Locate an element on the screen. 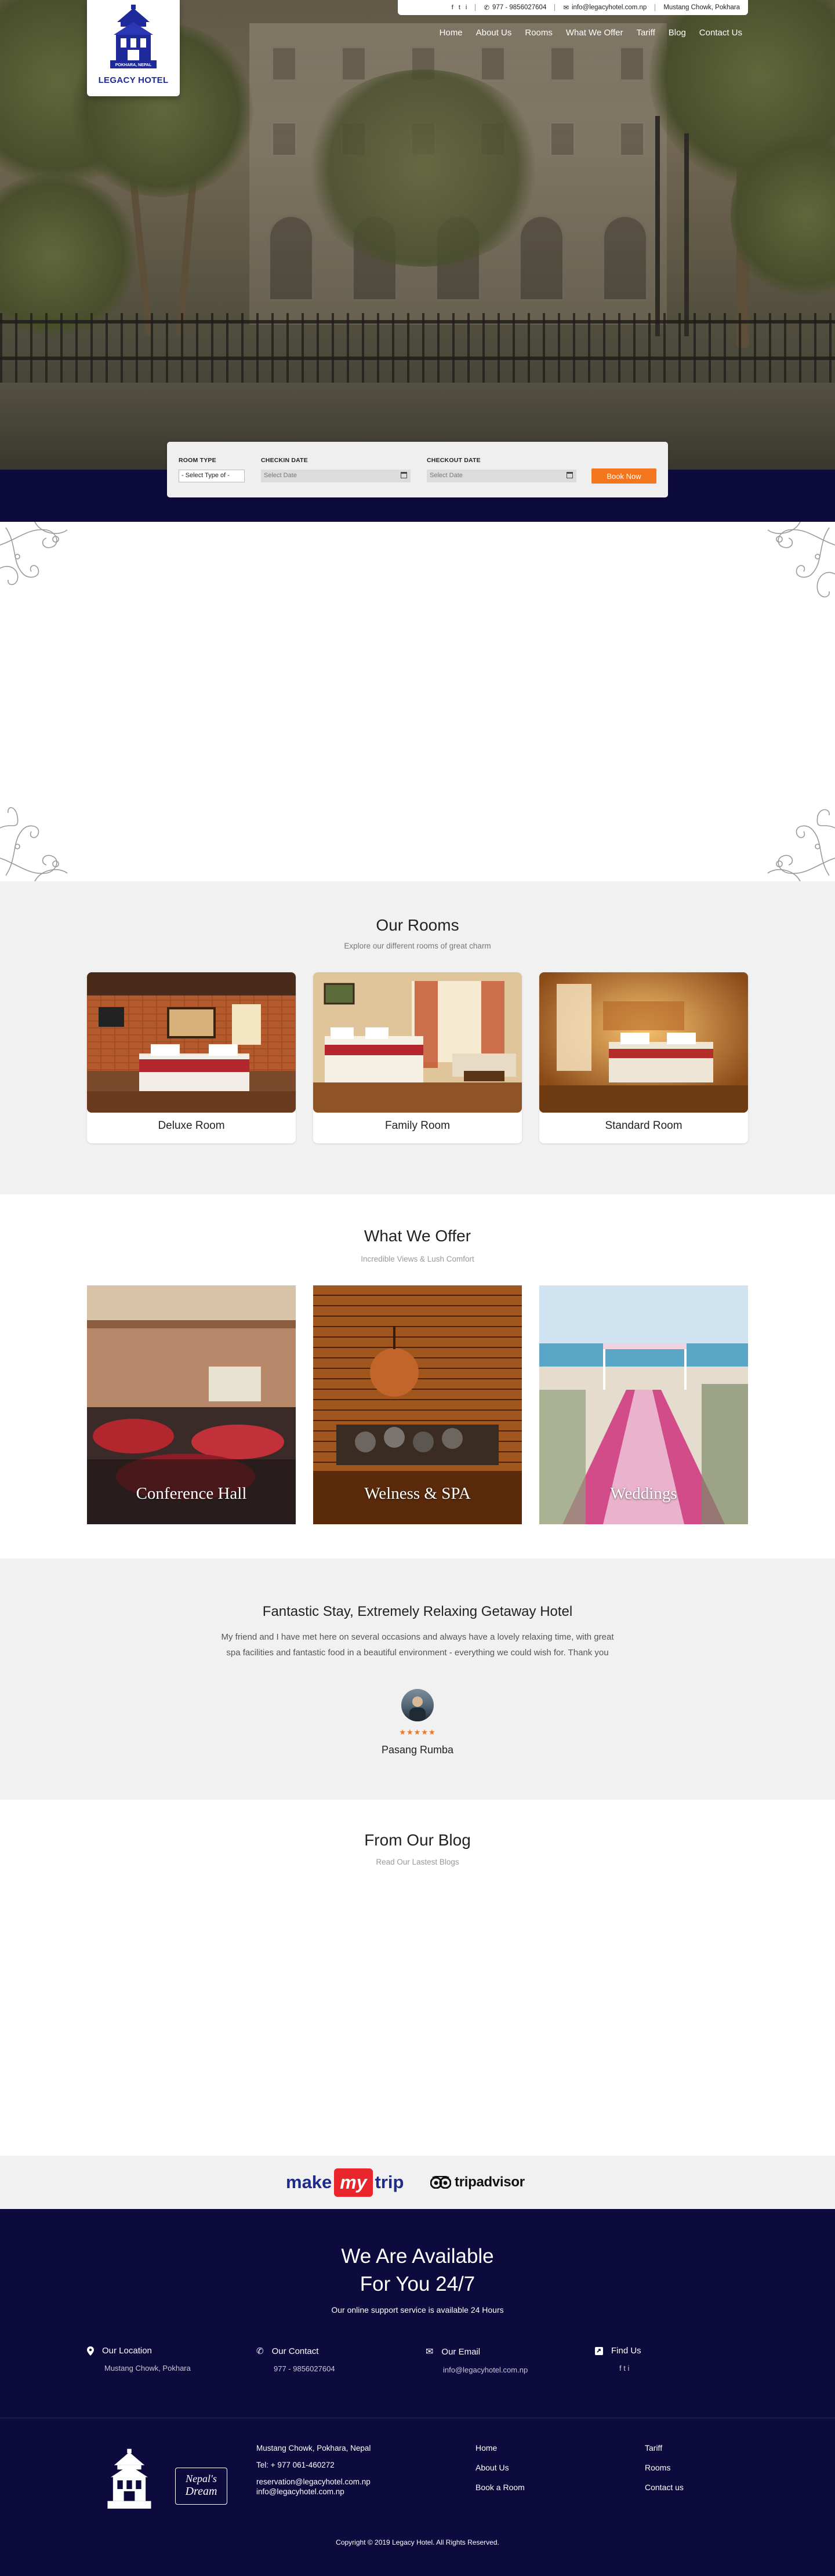  twitter-icon: t is located at coordinates (460, 7).